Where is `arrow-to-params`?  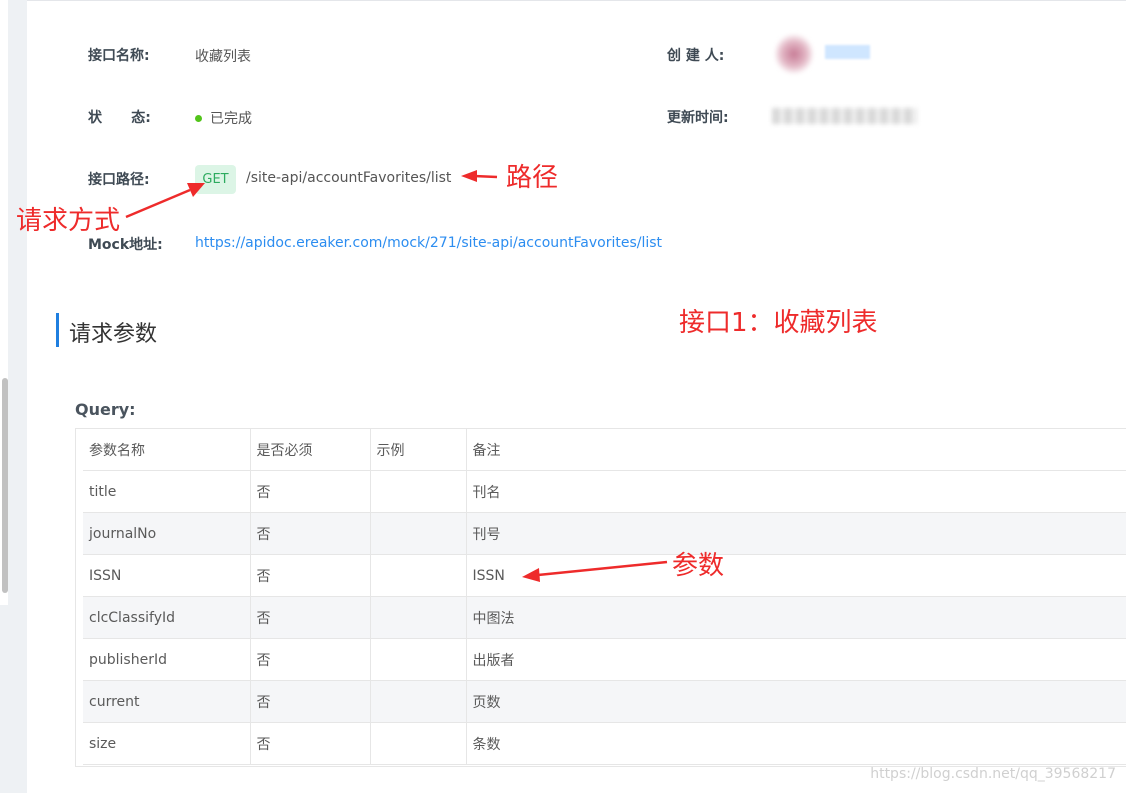
arrow-to-params is located at coordinates (595, 571).